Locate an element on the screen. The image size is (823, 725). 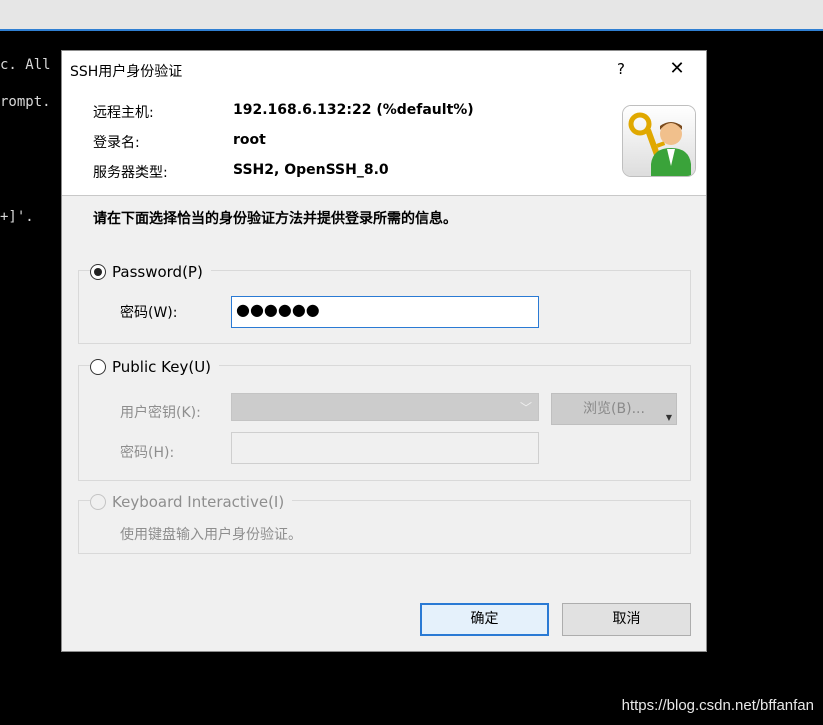
login-label: 登录名: is located at coordinates (116, 143).